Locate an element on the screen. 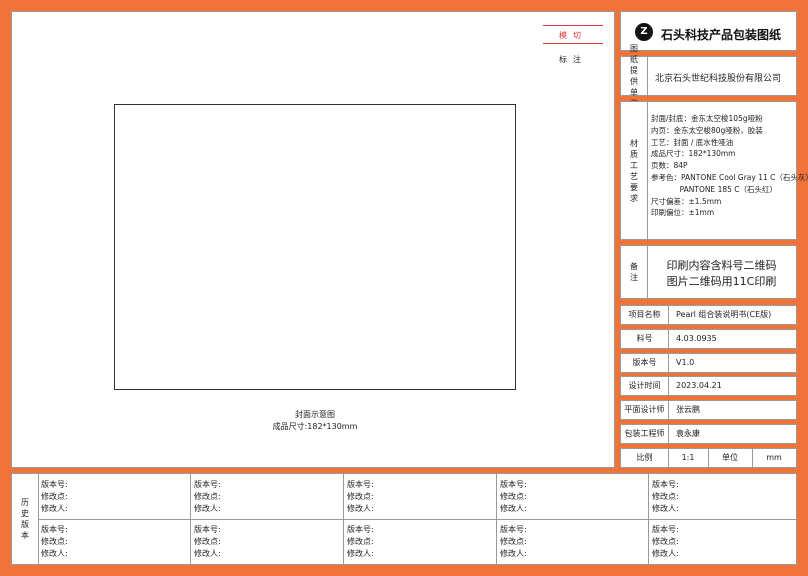  provider-section: 图纸提供单位 北京石头世纪科技股份有限公司 is located at coordinates (708, 76).